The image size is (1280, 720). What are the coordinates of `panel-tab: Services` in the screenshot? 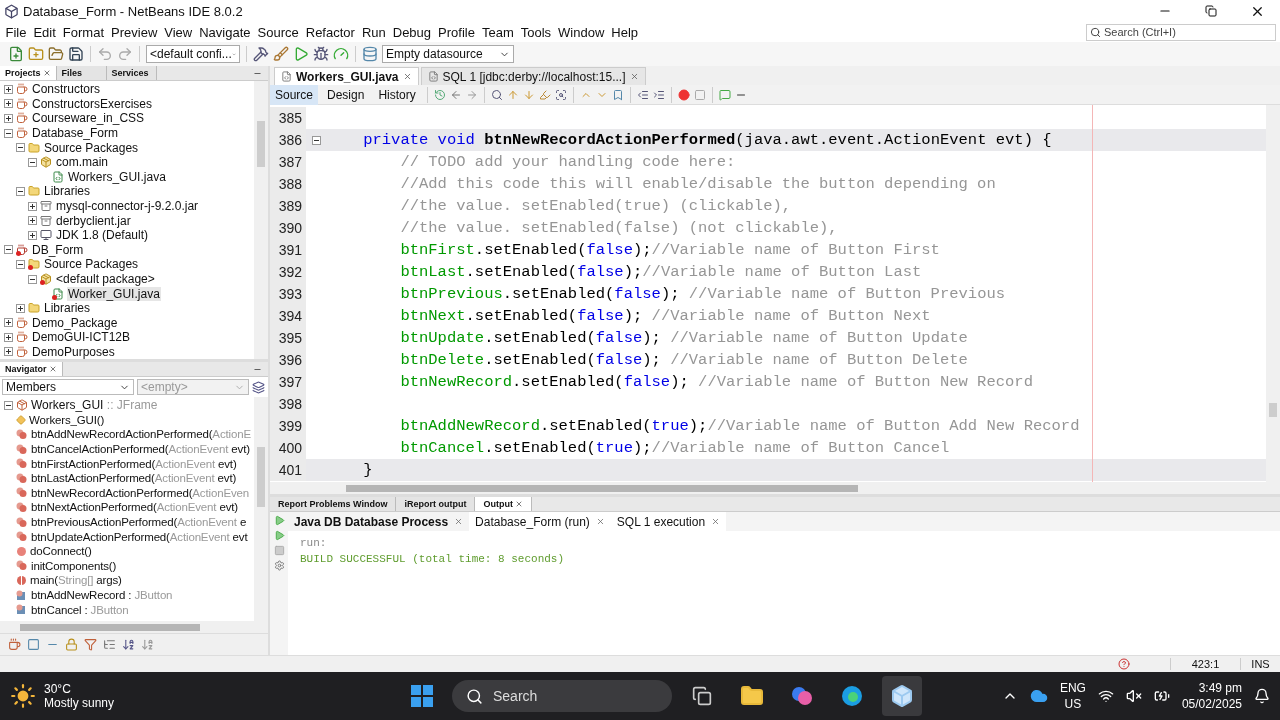 It's located at (131, 73).